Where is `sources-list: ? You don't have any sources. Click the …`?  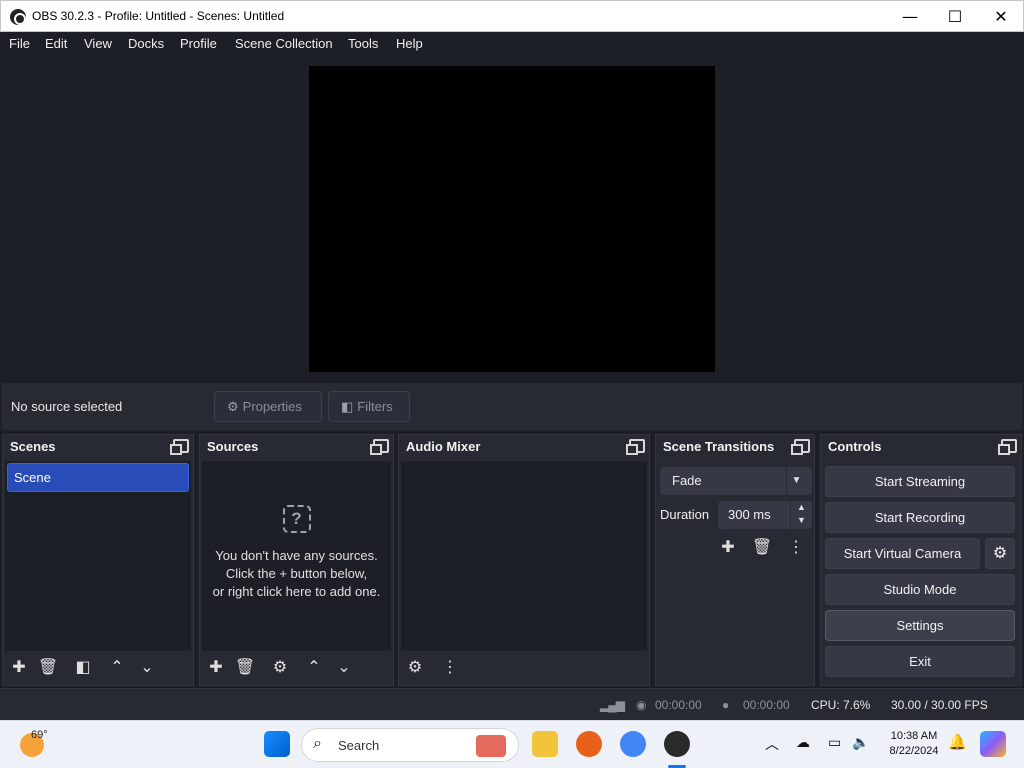 sources-list: ? You don't have any sources. Click the … is located at coordinates (296, 556).